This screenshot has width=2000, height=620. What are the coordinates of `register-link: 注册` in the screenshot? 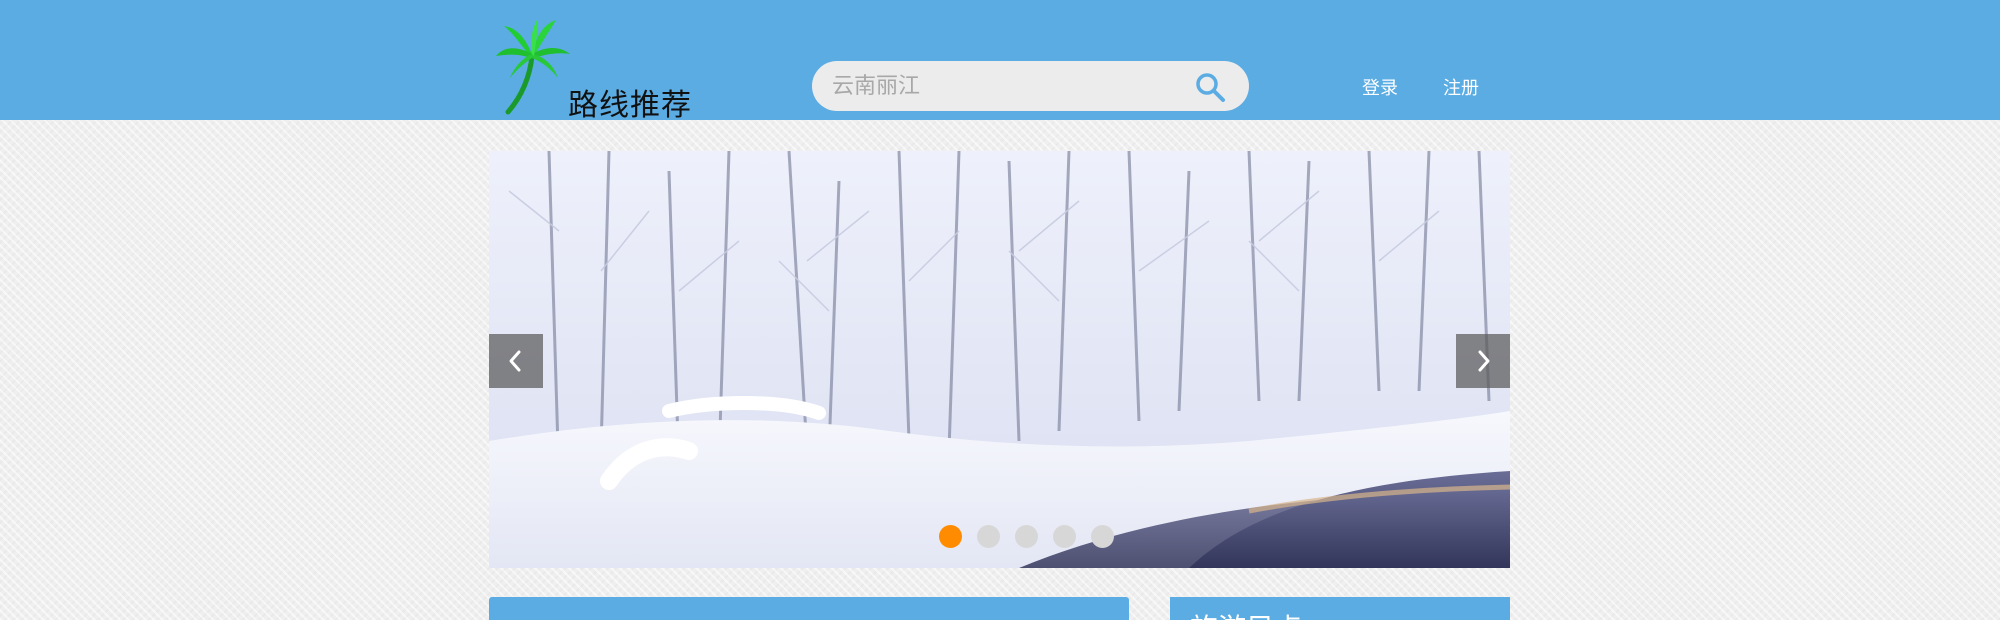 It's located at (1461, 87).